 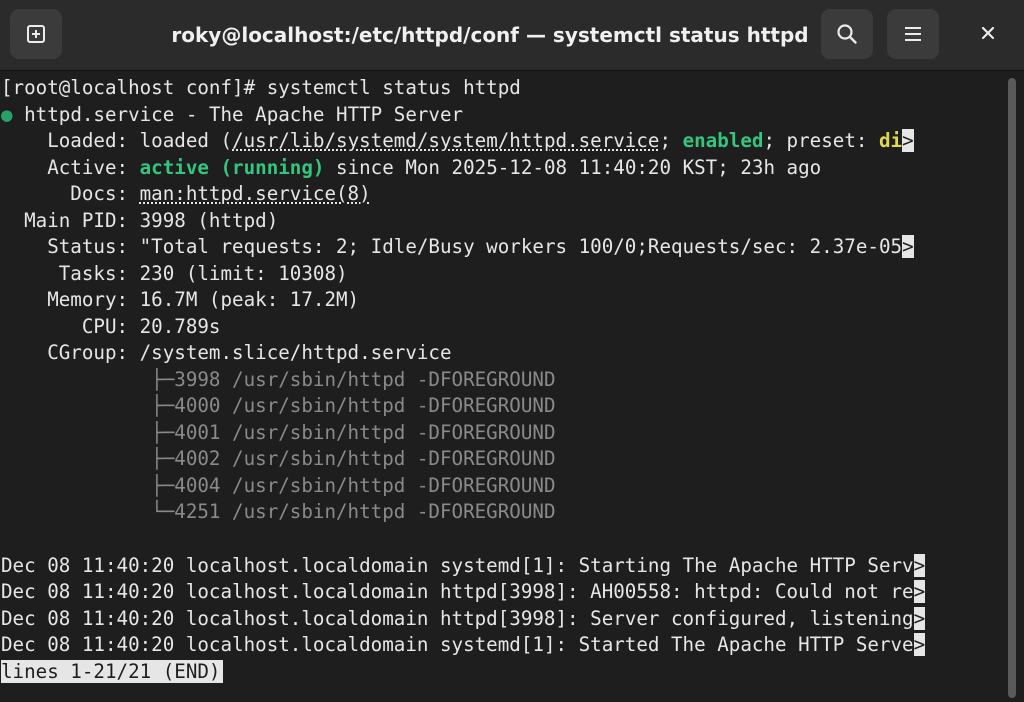 I want to click on loaded-label: Loaded:, so click(x=70, y=140).